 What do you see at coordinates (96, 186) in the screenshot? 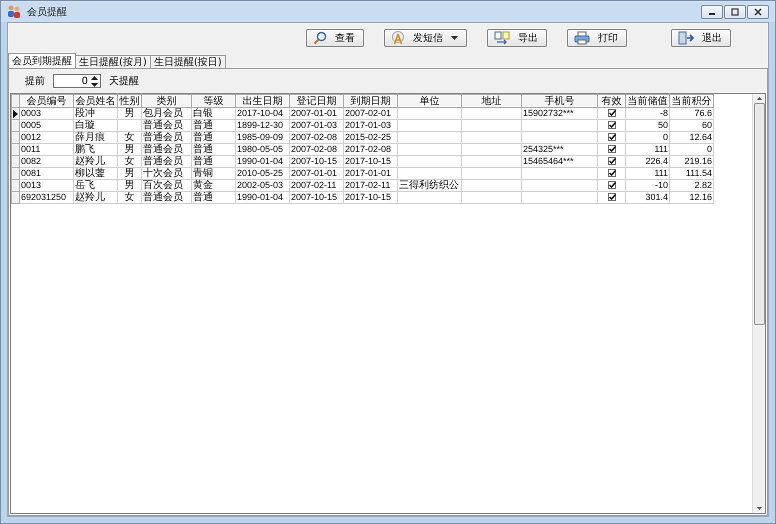
I see `table-cell: 岳飞` at bounding box center [96, 186].